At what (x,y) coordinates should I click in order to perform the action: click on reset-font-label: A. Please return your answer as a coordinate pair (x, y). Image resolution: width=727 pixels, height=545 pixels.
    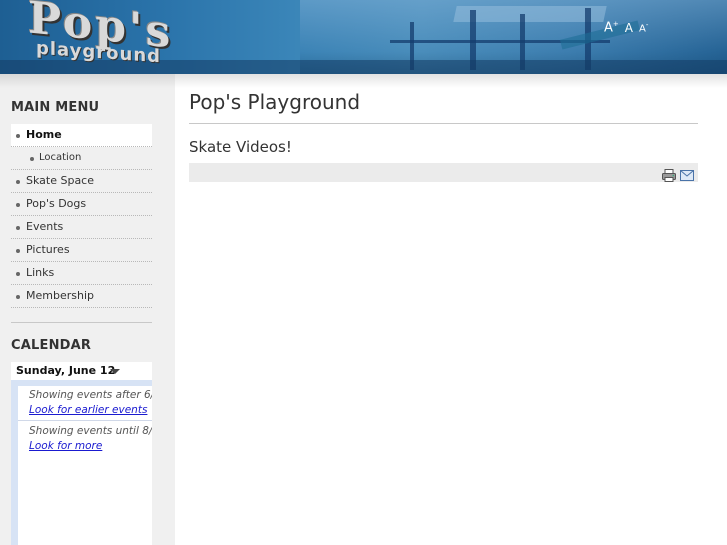
    Looking at the image, I should click on (628, 28).